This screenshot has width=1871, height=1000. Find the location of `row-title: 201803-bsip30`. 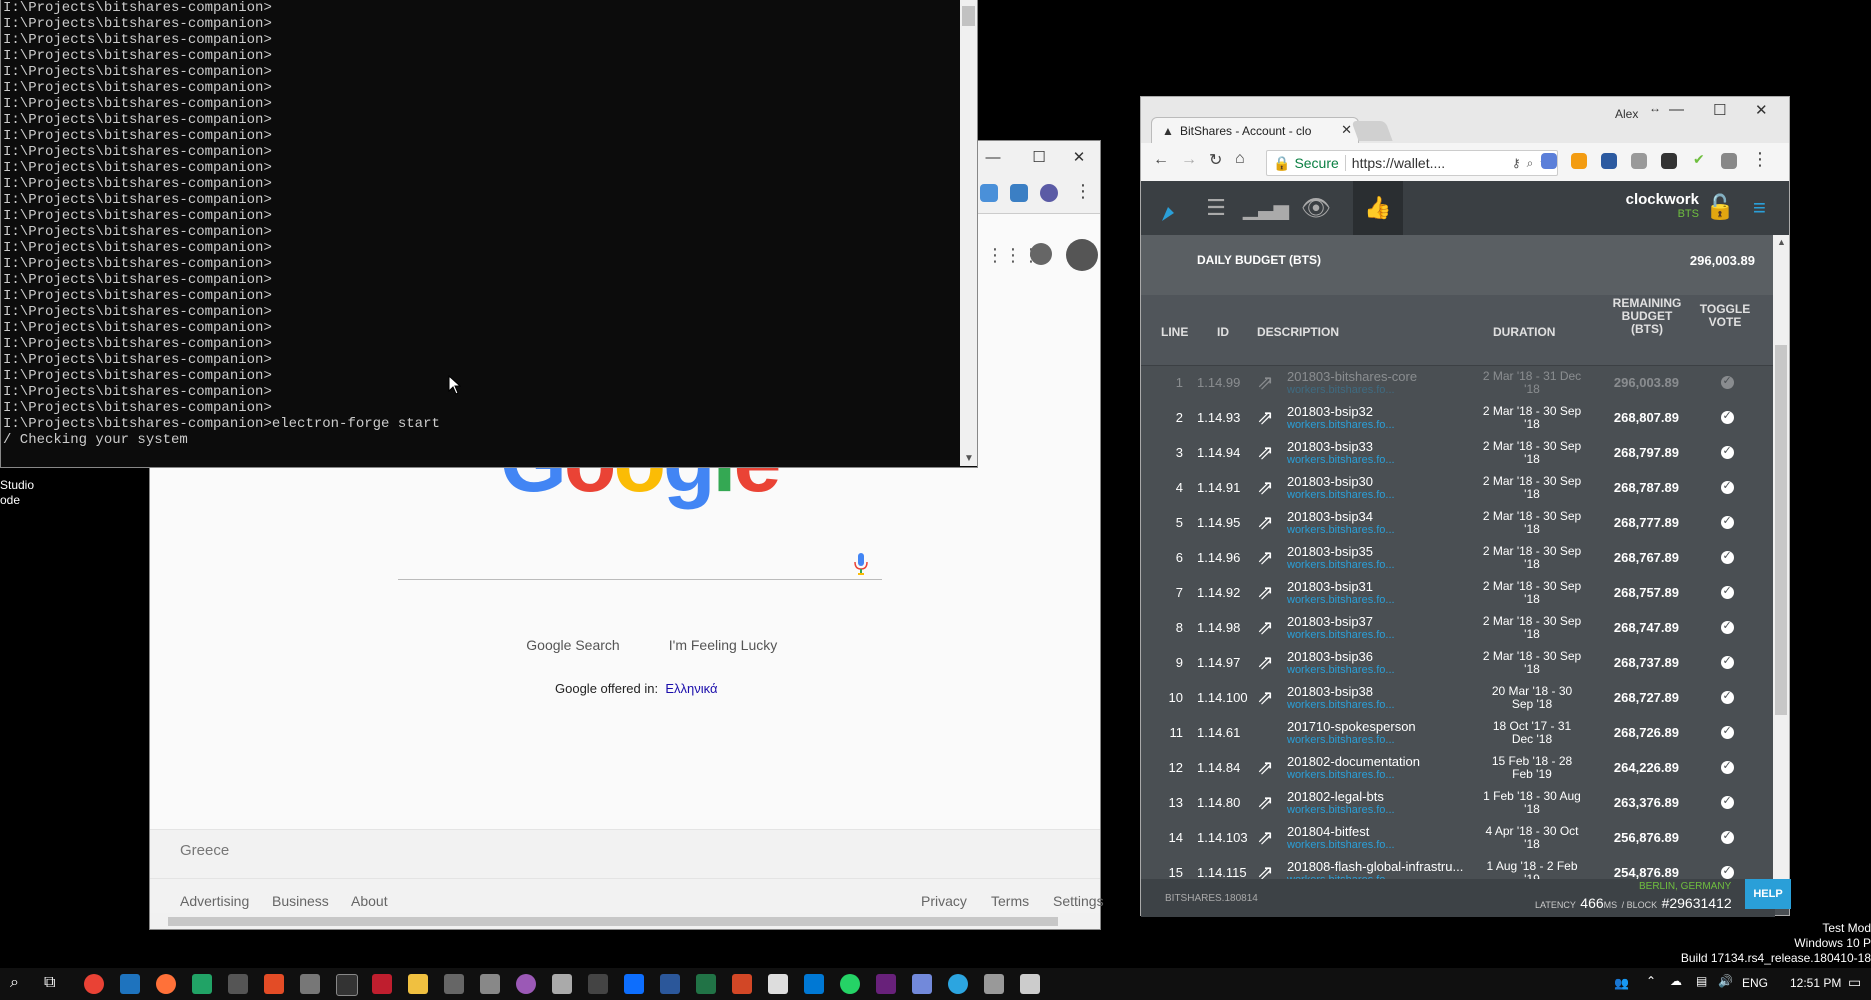

row-title: 201803-bsip30 is located at coordinates (1330, 481).